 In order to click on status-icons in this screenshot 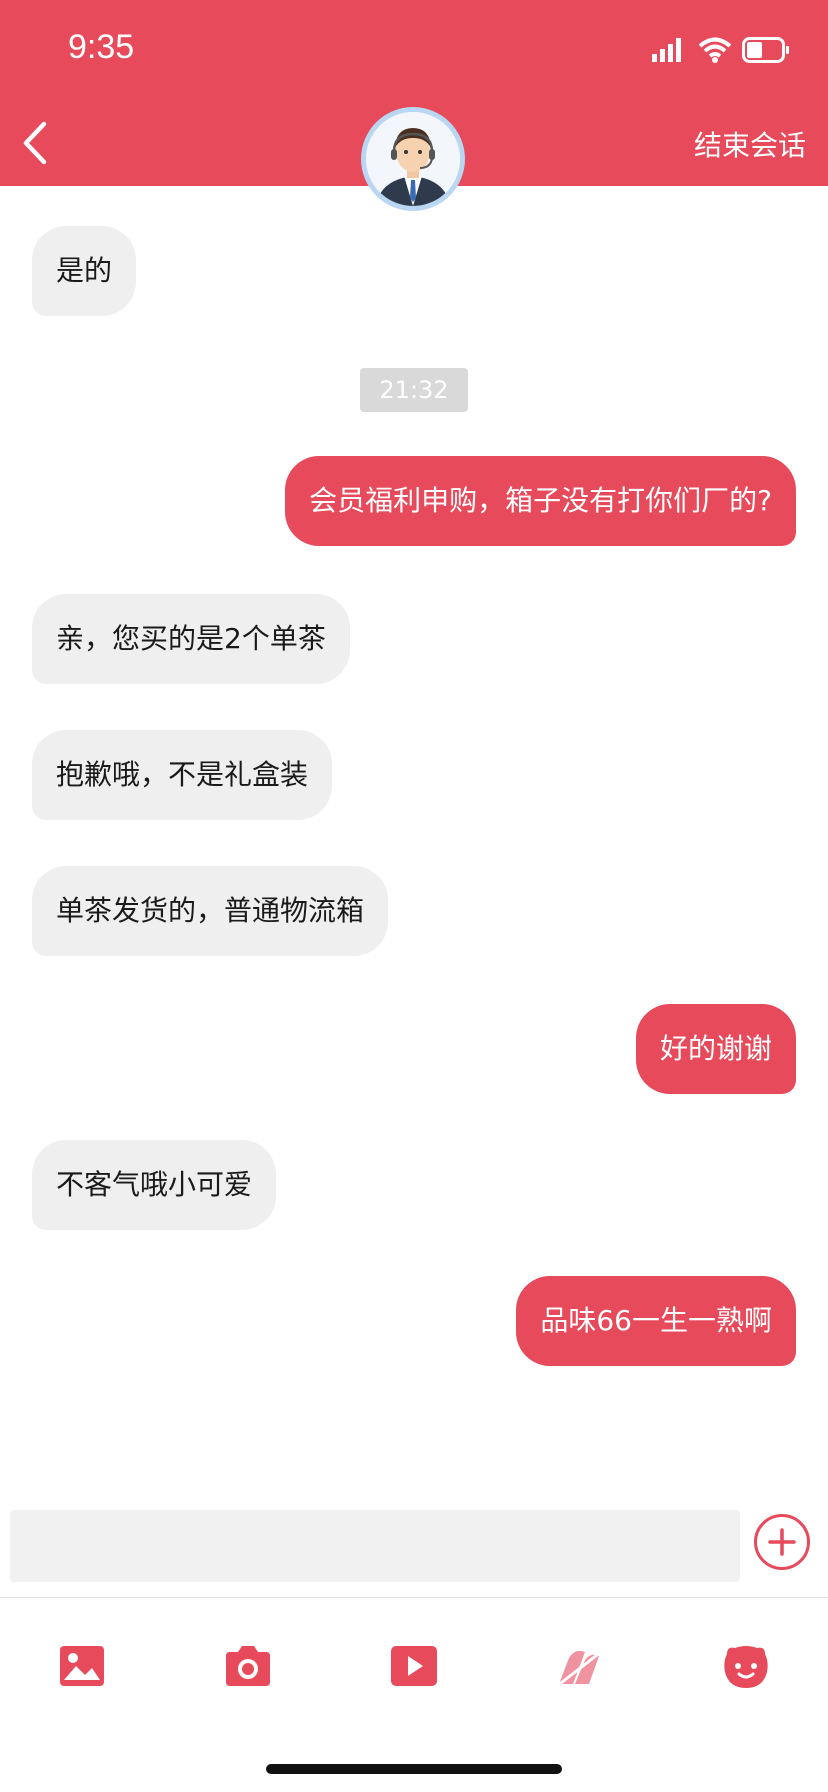, I will do `click(721, 50)`.